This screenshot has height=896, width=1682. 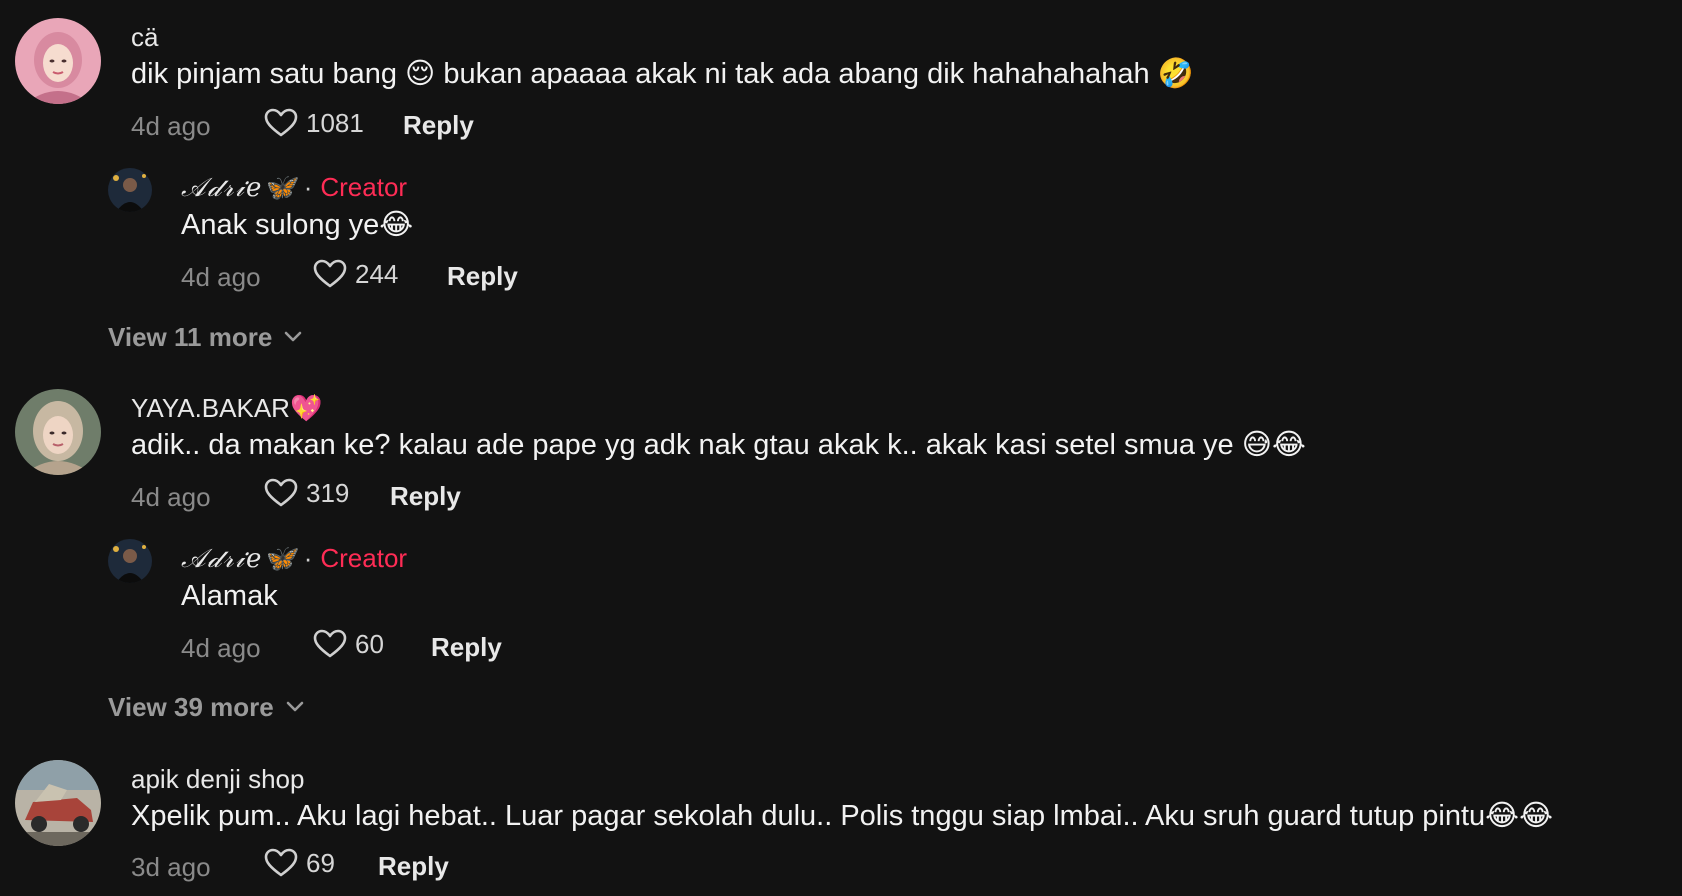 What do you see at coordinates (369, 644) in the screenshot?
I see `like-count: 60` at bounding box center [369, 644].